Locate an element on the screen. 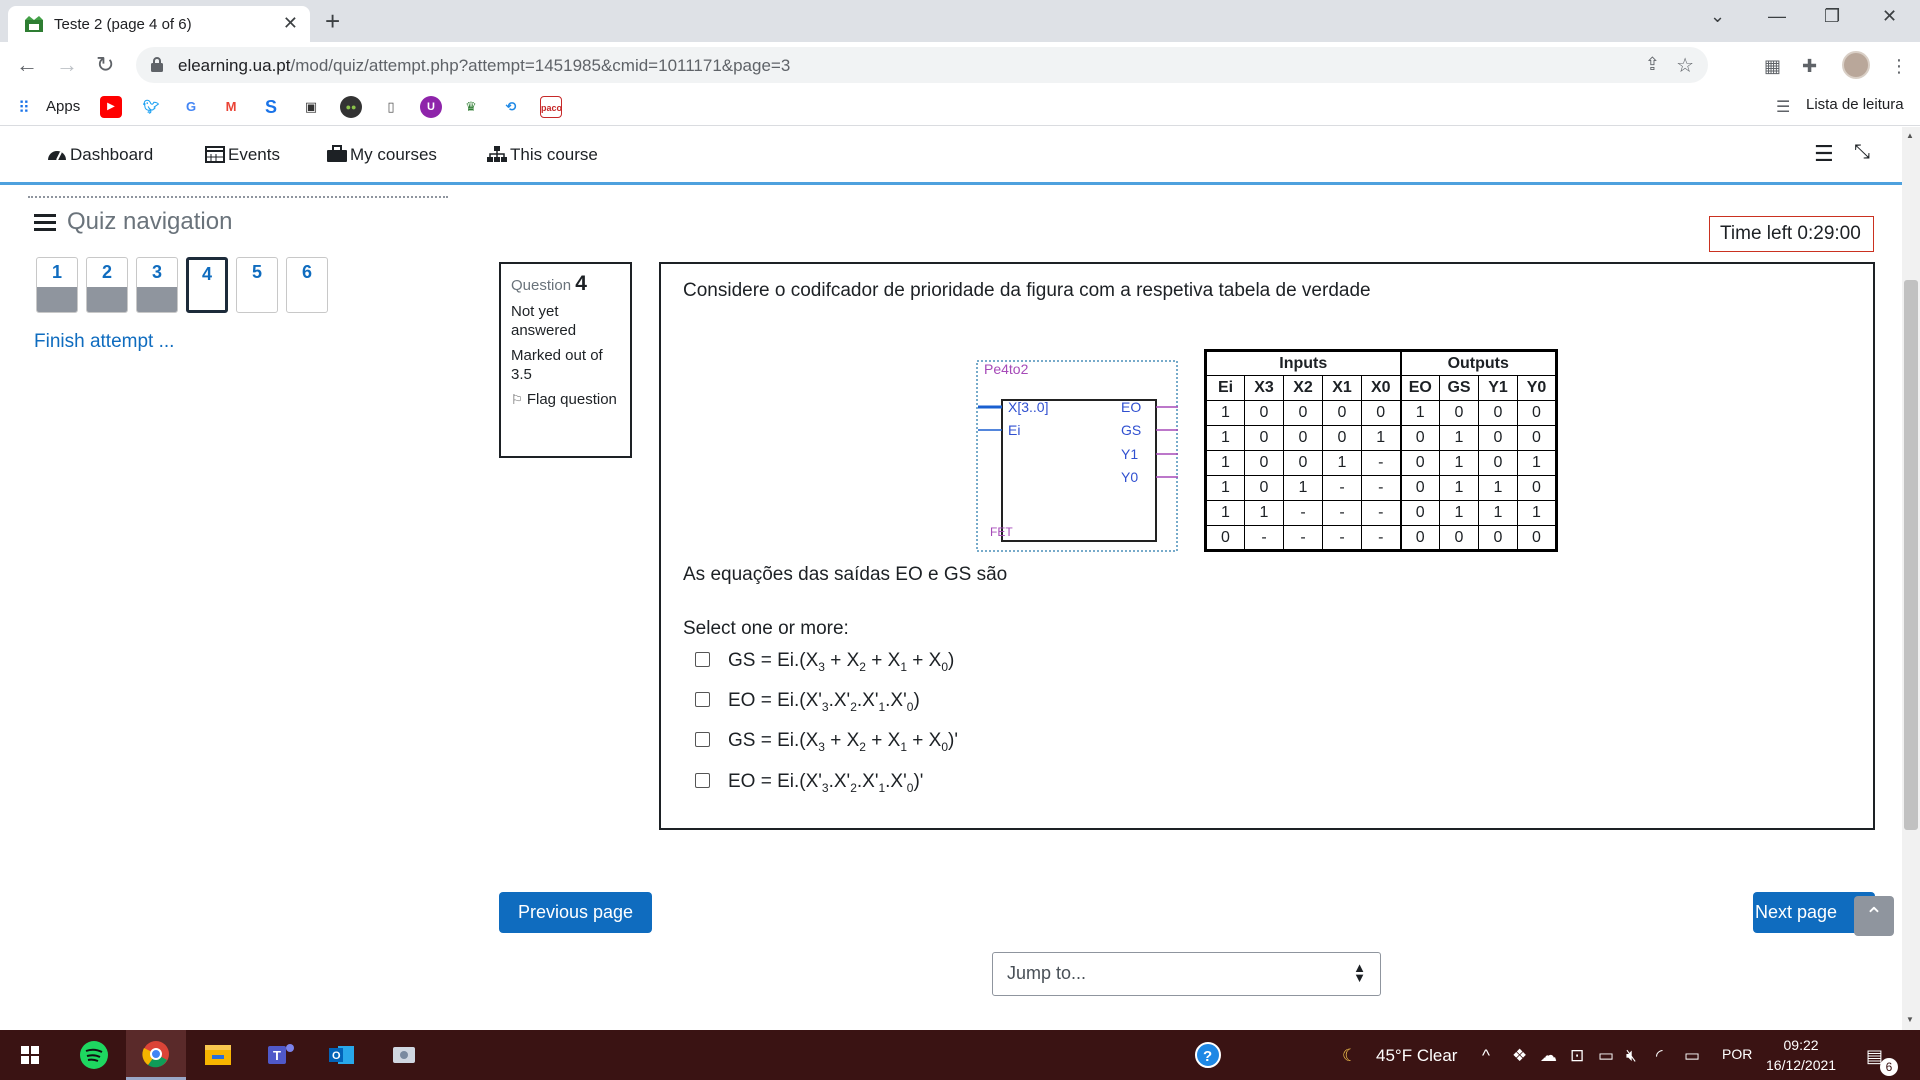  quiz-nav-button-5: 5 is located at coordinates (257, 285).